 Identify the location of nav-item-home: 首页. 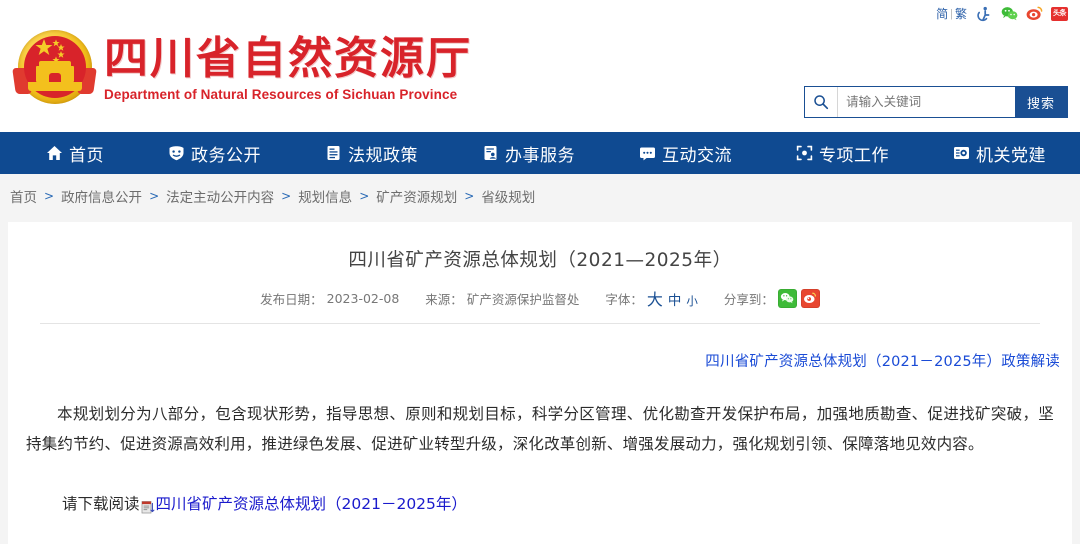
(75, 153).